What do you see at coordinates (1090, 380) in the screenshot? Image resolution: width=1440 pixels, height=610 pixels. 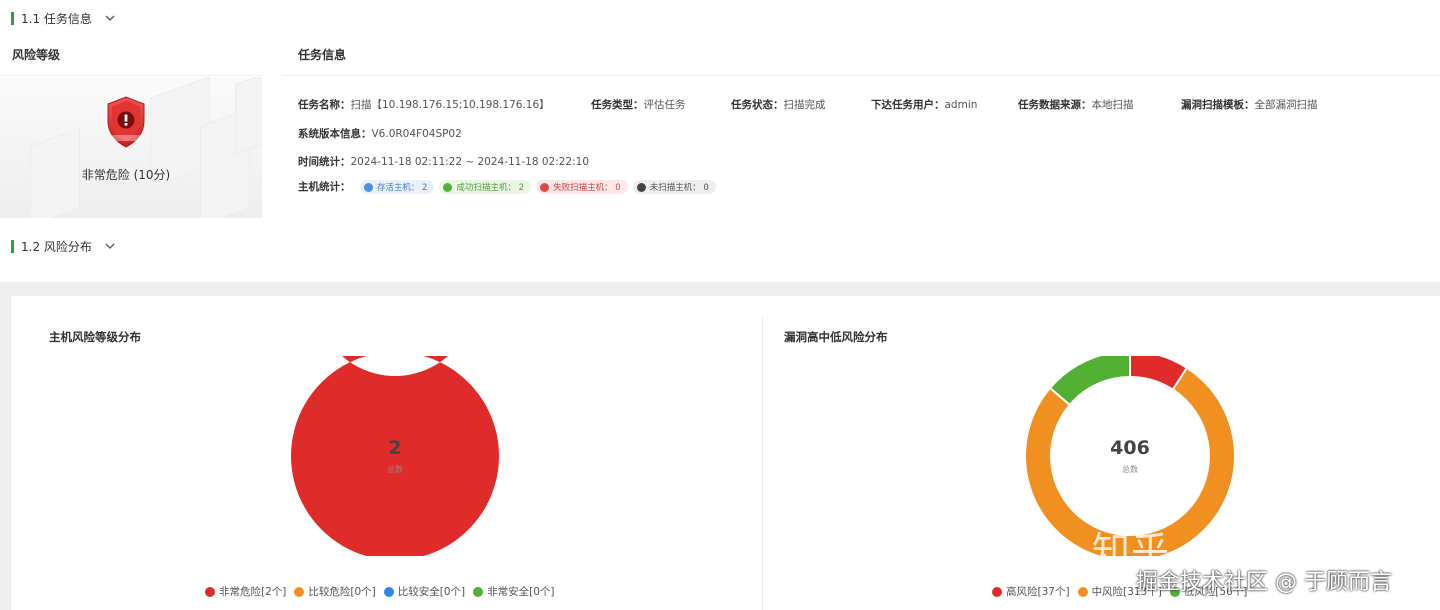 I see `donut-slice-低风险` at bounding box center [1090, 380].